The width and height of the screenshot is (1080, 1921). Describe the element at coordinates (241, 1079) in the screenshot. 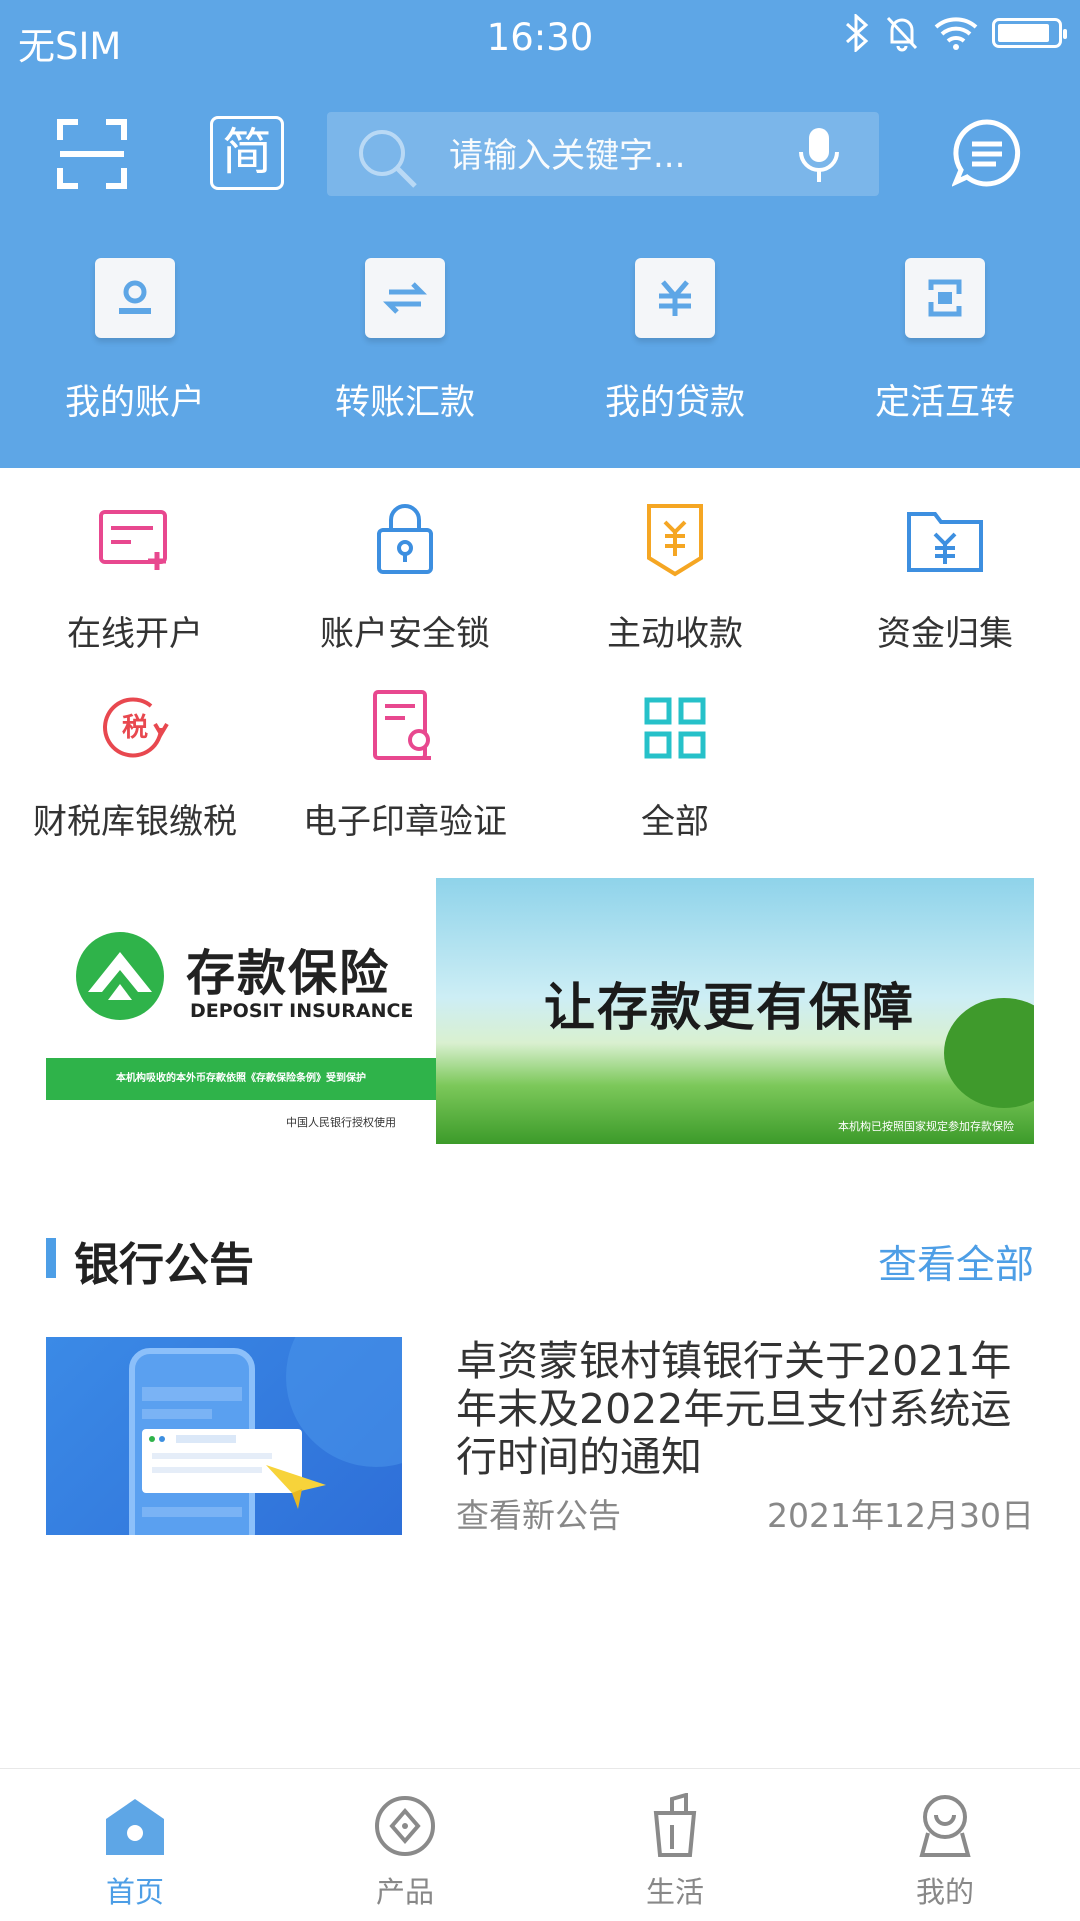

I see `banner-strip-text: 本机构吸收的本外币存款依照《存款保险条例》受到保护` at that location.